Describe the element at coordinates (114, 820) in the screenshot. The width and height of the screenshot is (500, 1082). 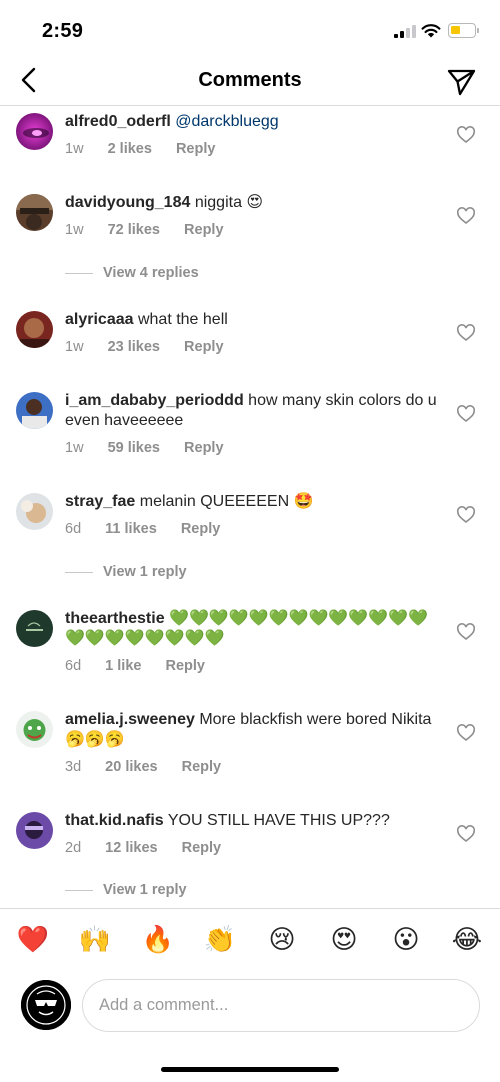
I see `comment-username: that.kid.nafis` at that location.